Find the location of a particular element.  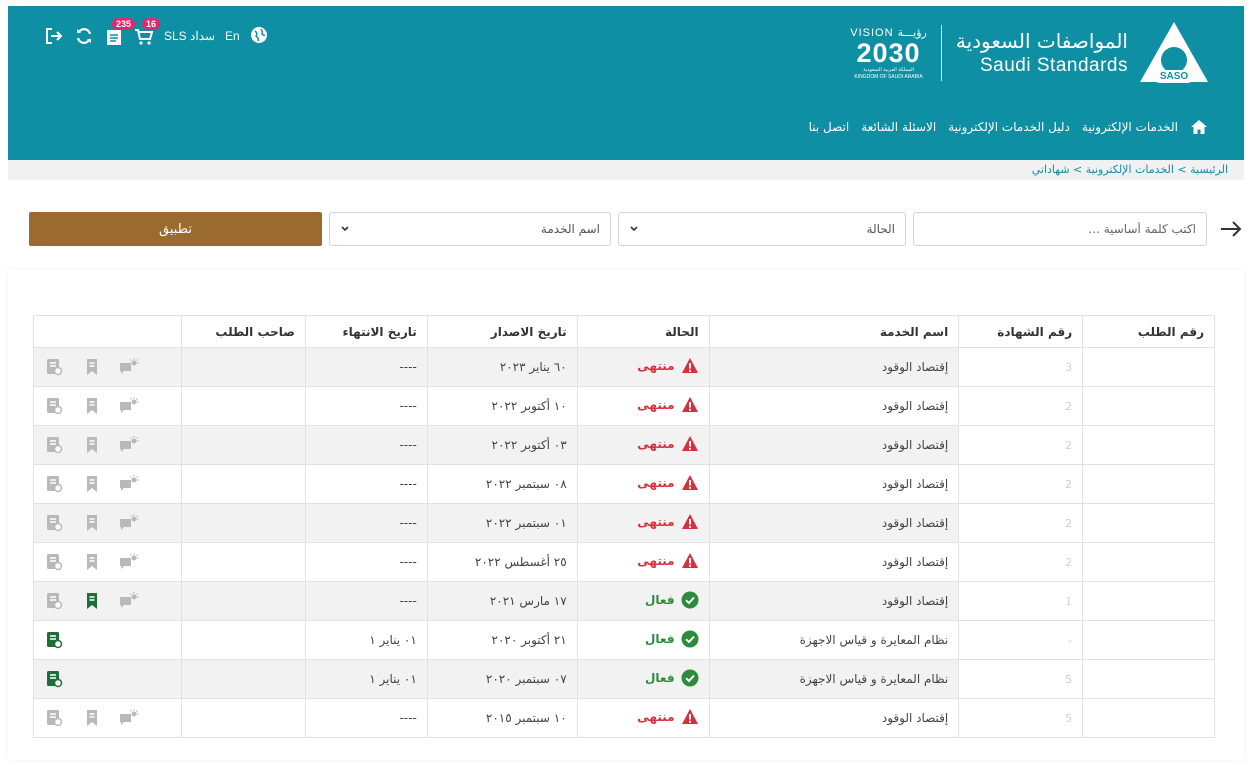

cell-end-date: ٠١ يناير ١ is located at coordinates (366, 679).